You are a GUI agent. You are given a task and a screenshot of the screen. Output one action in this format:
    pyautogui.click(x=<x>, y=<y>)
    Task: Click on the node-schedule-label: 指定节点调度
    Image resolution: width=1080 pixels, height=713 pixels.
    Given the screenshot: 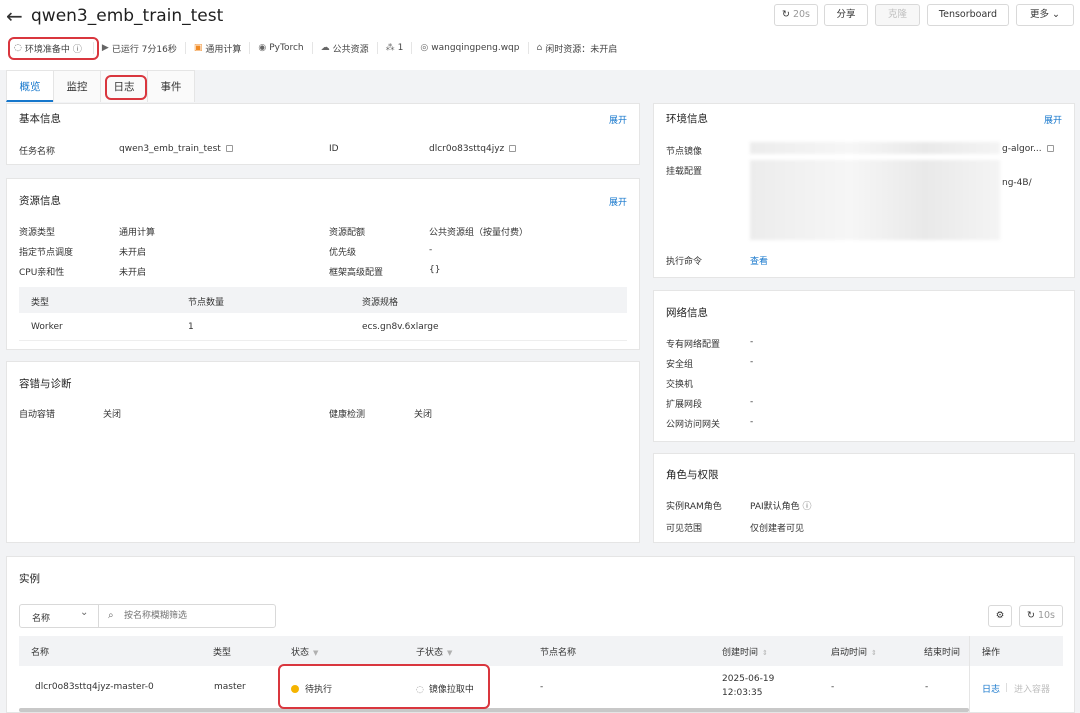 What is the action you would take?
    pyautogui.click(x=46, y=253)
    